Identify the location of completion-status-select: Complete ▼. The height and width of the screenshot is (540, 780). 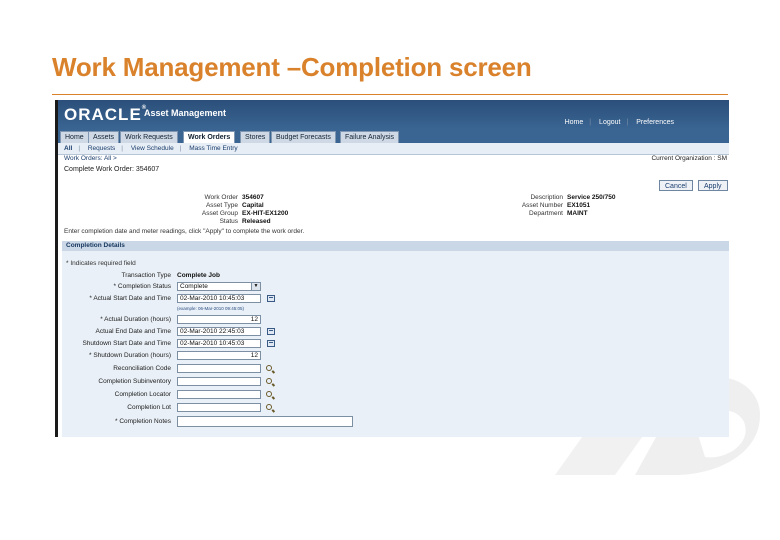
(219, 286).